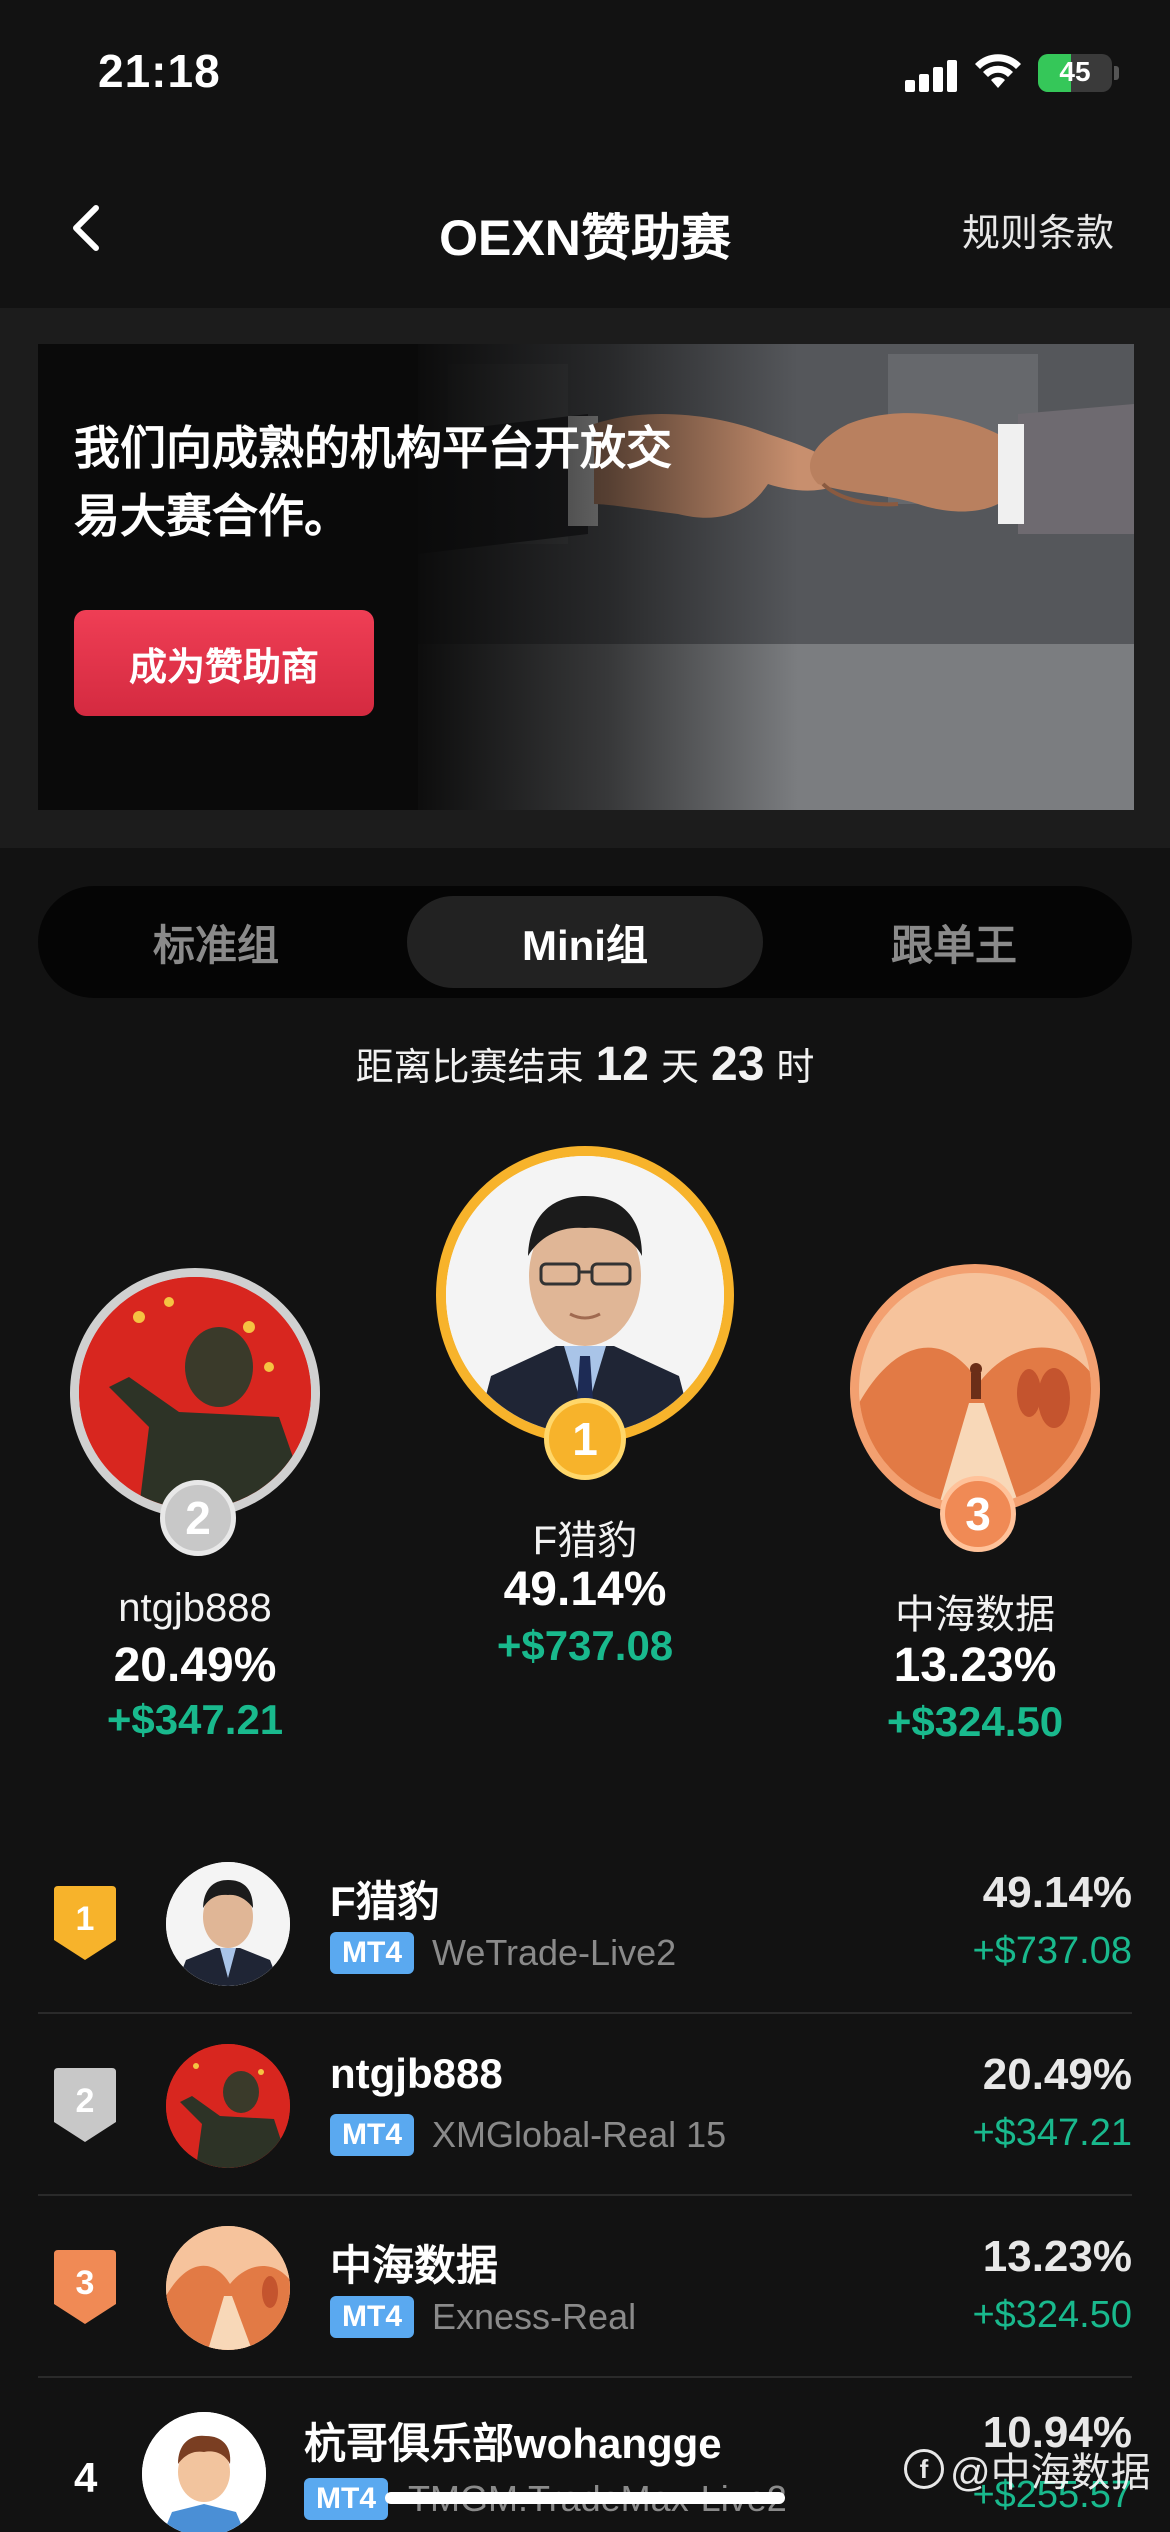 Image resolution: width=1170 pixels, height=2532 pixels. I want to click on countdown-days: 12, so click(622, 1064).